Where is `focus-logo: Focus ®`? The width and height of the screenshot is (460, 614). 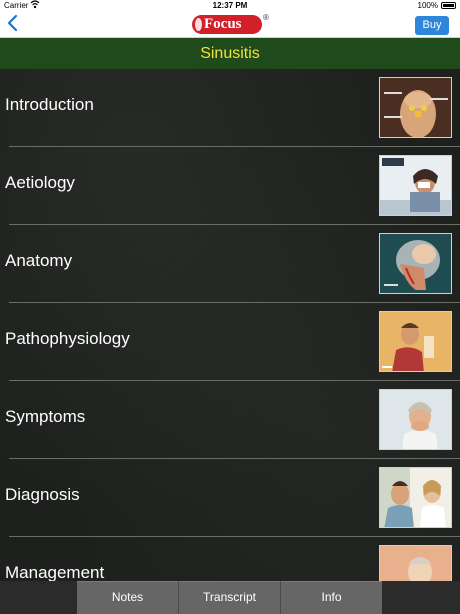 focus-logo: Focus ® is located at coordinates (230, 23).